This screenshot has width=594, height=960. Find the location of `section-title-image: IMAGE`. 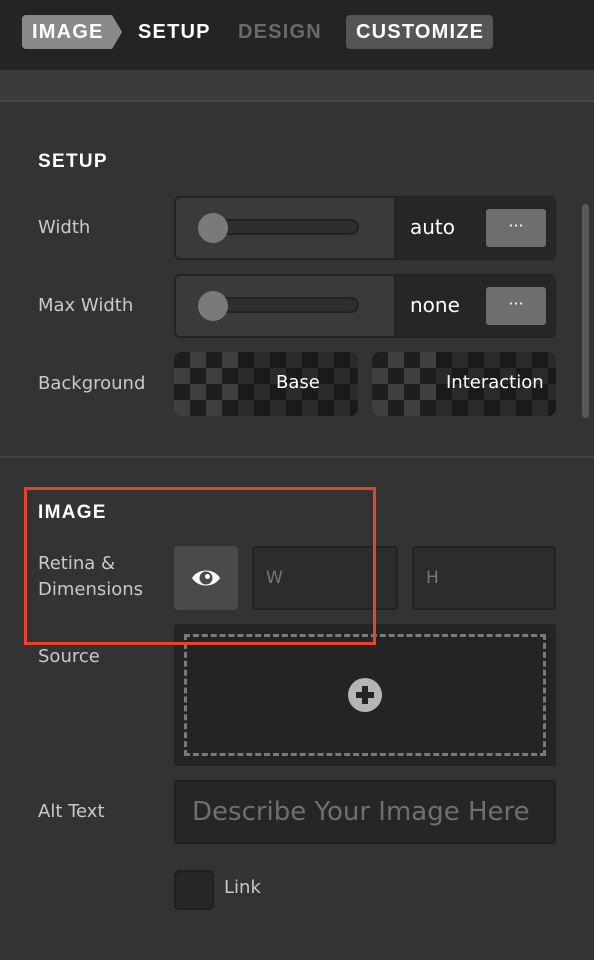

section-title-image: IMAGE is located at coordinates (72, 512).